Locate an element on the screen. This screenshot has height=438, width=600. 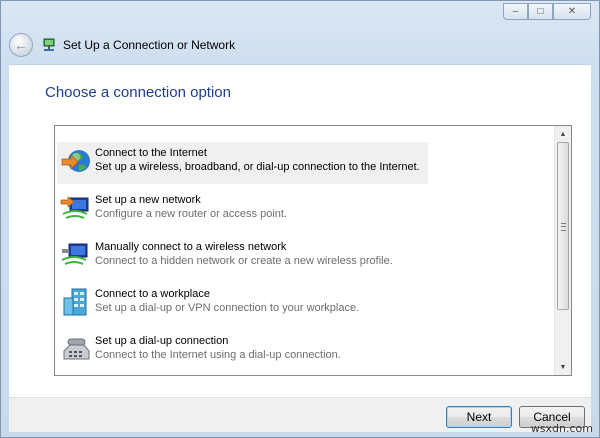
minimize-icon: – is located at coordinates (515, 11).